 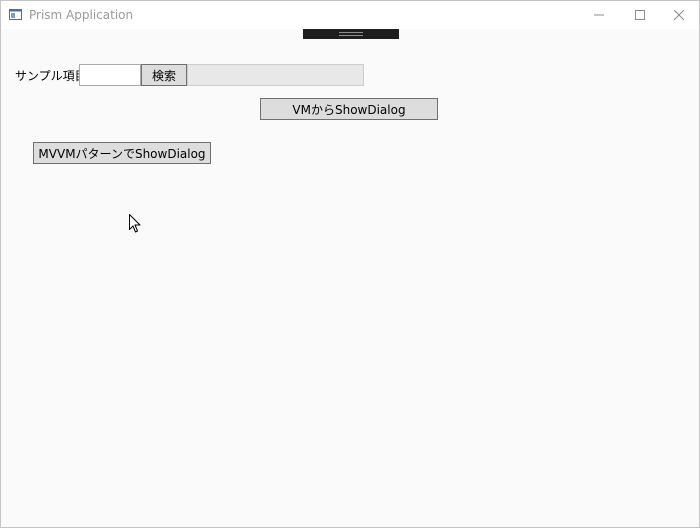 I want to click on maximize-icon, so click(x=640, y=15).